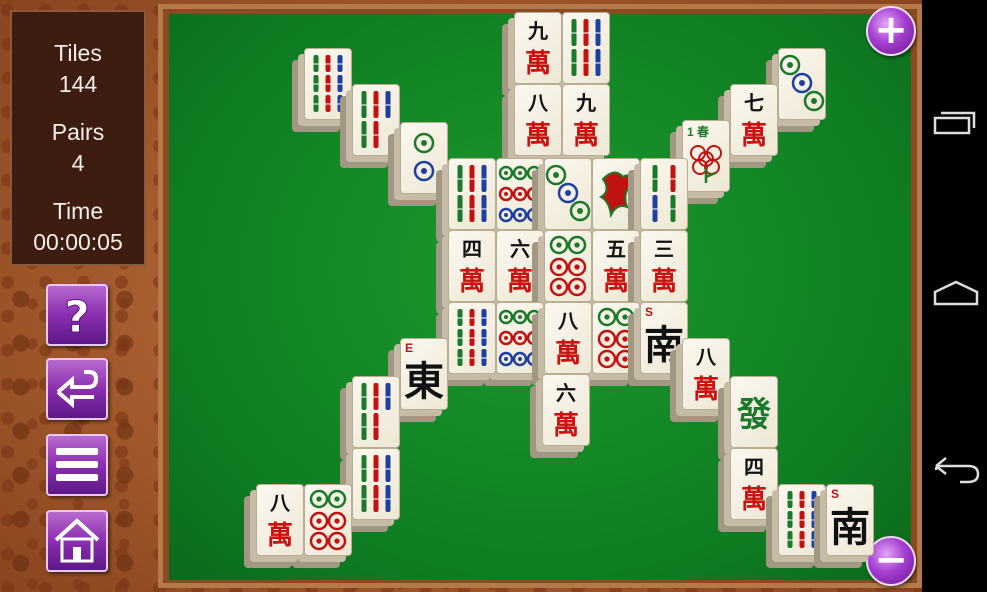 This screenshot has width=987, height=592. I want to click on tiles-label: Tiles, so click(78, 53).